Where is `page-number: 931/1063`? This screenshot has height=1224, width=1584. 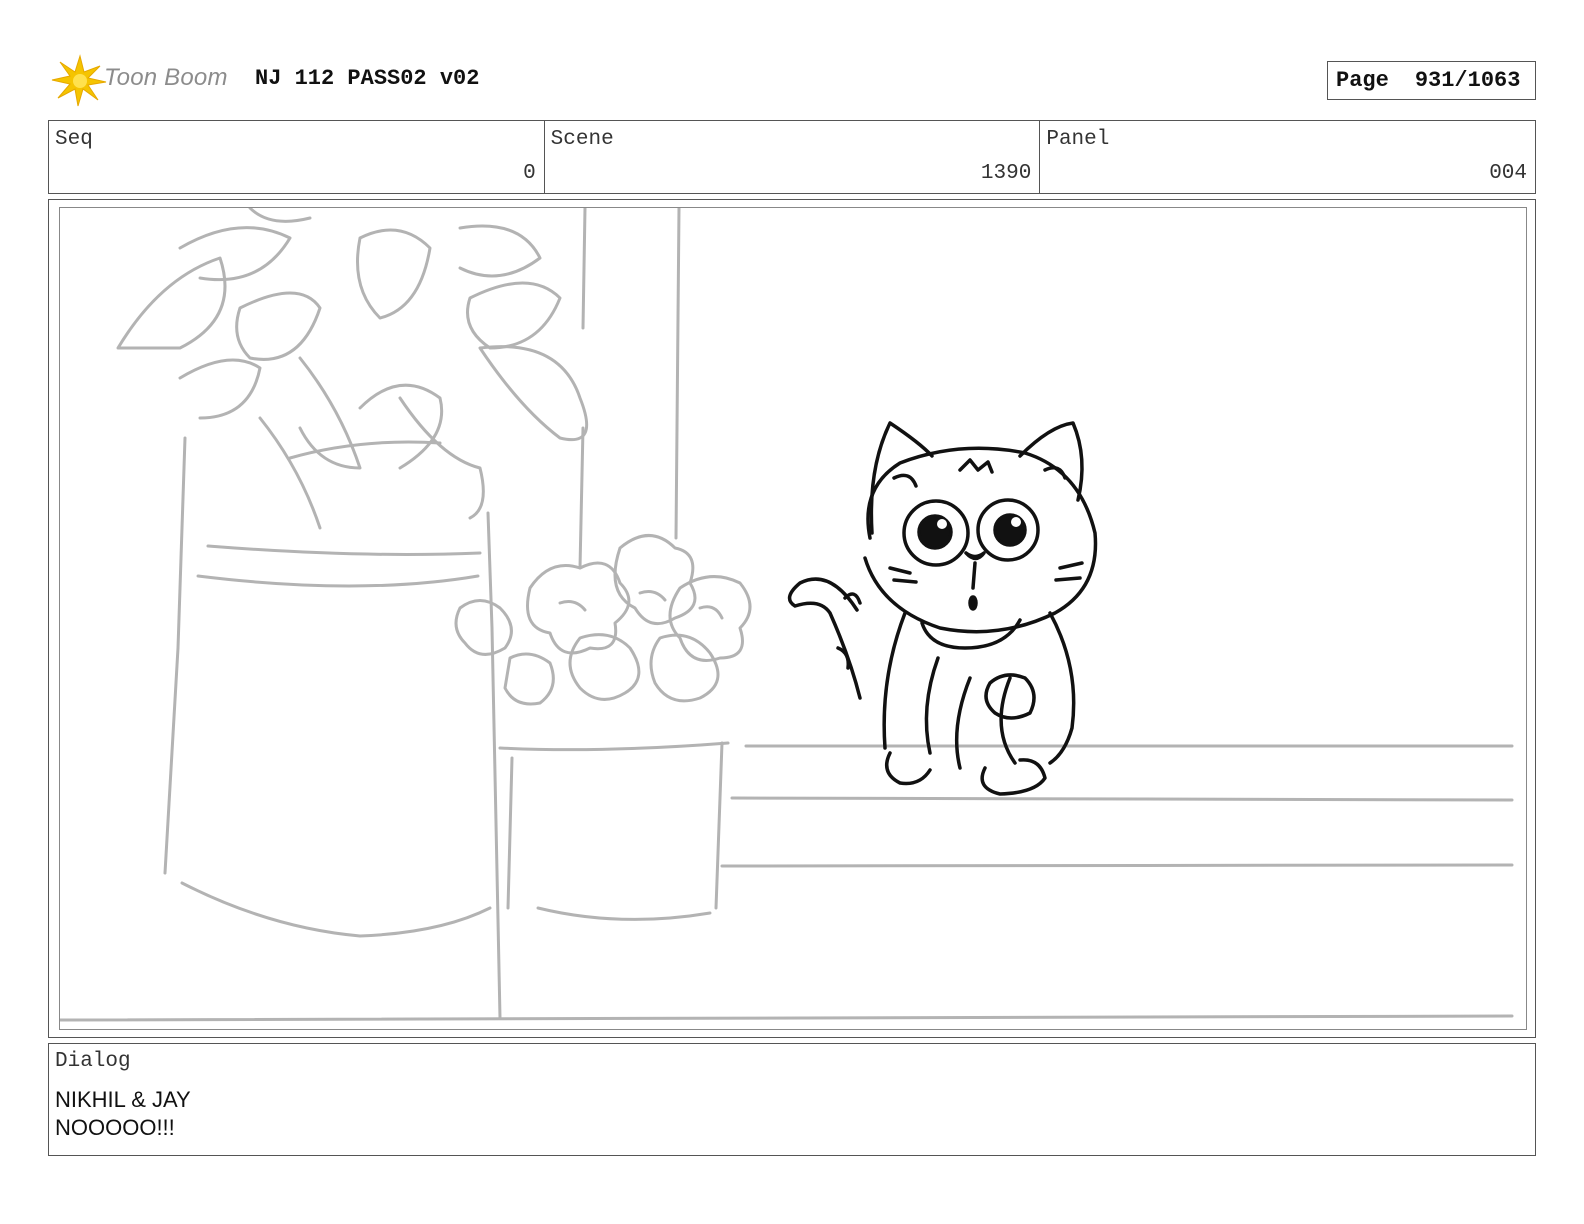
page-number: 931/1063 is located at coordinates (1467, 80).